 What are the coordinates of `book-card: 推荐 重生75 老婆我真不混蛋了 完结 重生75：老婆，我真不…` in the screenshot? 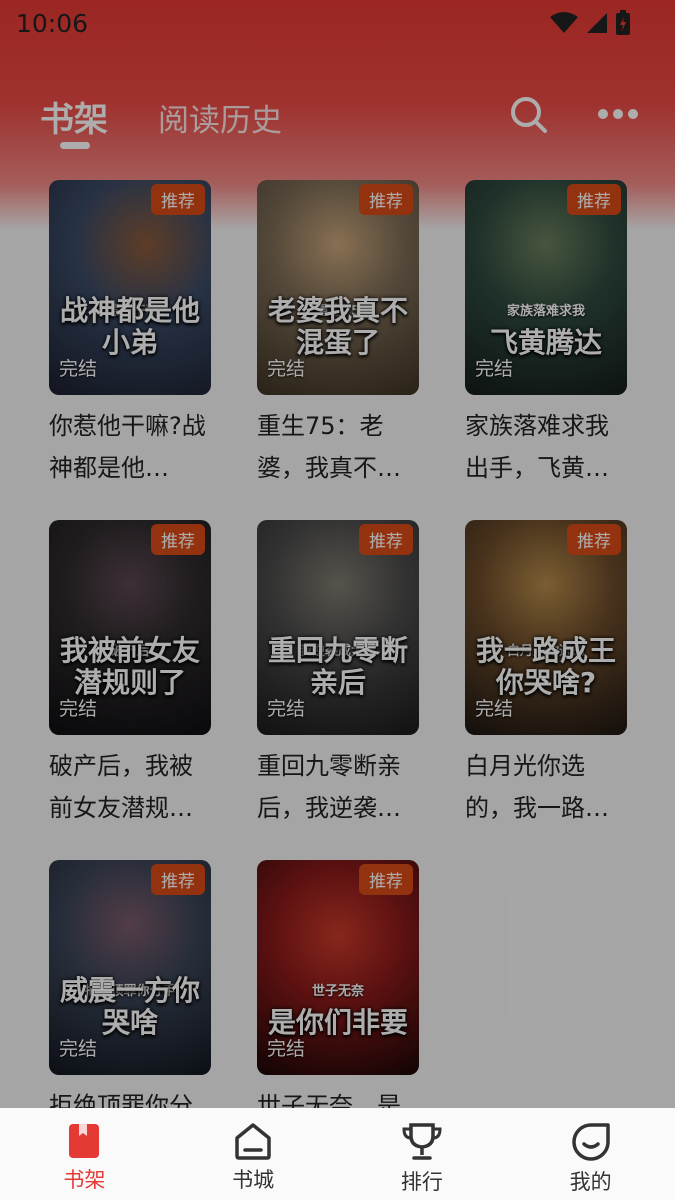 It's located at (338, 334).